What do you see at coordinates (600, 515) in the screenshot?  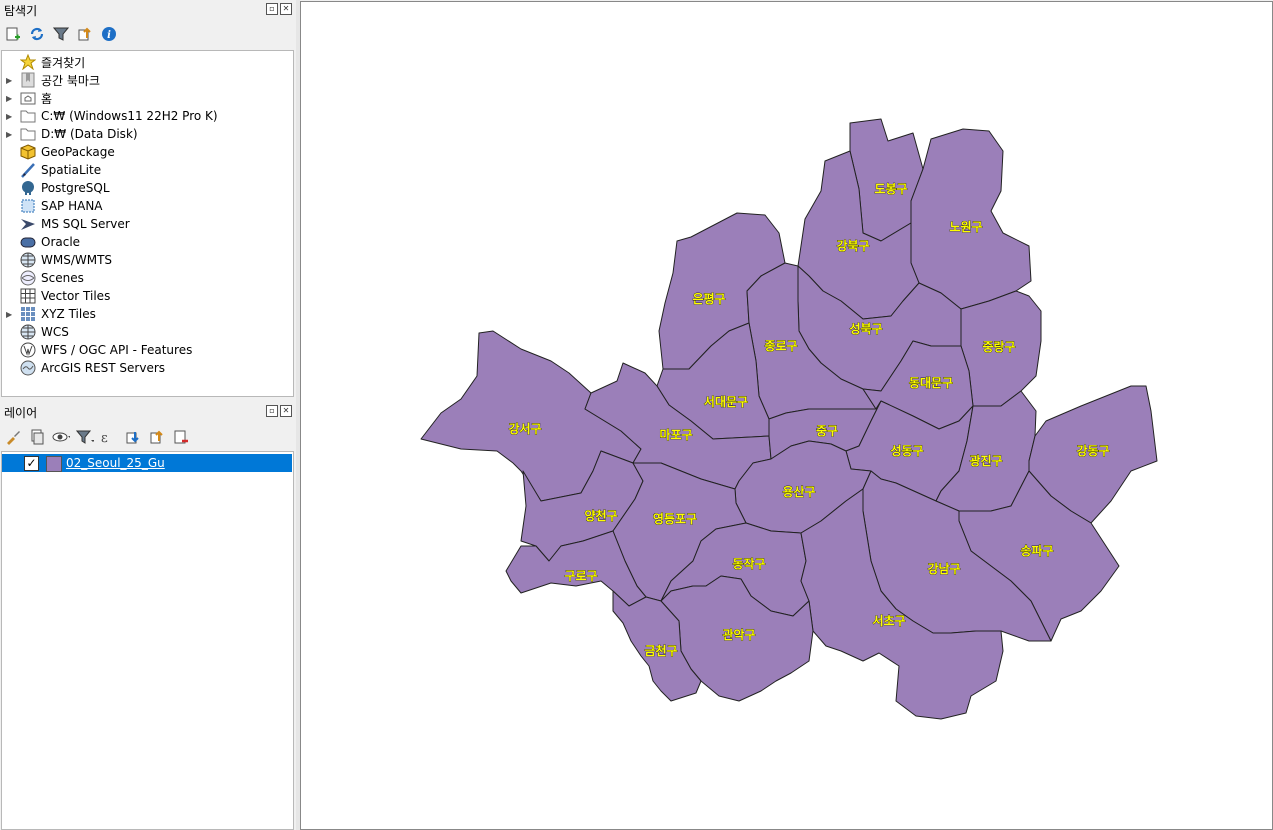 I see `district-label: 양천구` at bounding box center [600, 515].